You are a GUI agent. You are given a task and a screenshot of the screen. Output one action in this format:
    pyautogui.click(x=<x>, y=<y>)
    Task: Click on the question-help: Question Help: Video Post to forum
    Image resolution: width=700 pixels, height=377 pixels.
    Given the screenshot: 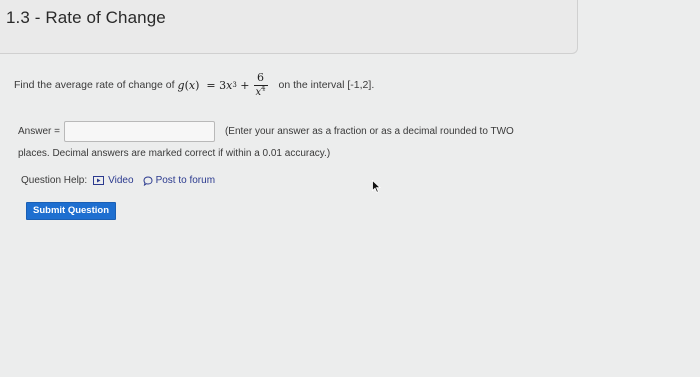 What is the action you would take?
    pyautogui.click(x=118, y=180)
    